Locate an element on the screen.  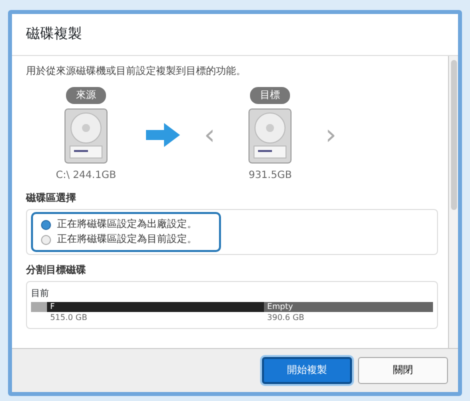
partition-segment: F is located at coordinates (155, 307).